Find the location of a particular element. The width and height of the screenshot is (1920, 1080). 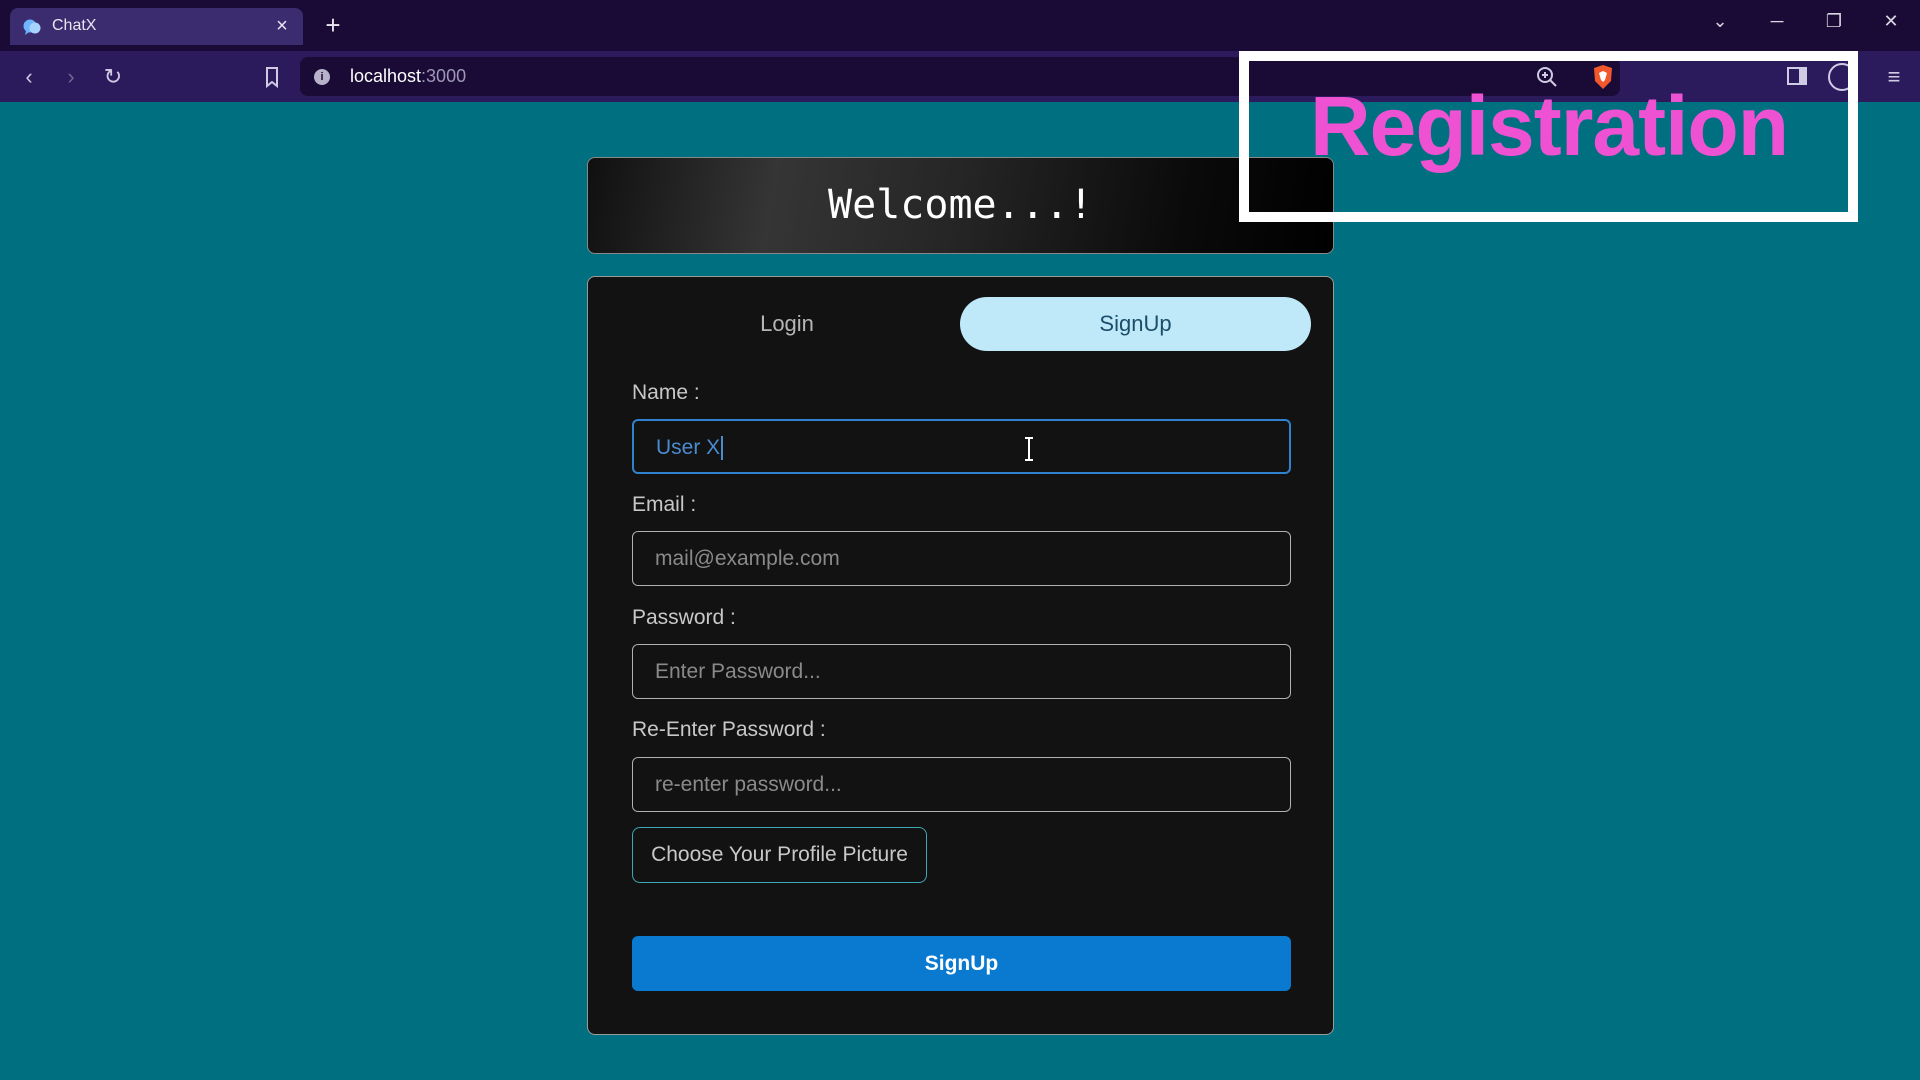

restore-button: ❐ is located at coordinates (1834, 21).